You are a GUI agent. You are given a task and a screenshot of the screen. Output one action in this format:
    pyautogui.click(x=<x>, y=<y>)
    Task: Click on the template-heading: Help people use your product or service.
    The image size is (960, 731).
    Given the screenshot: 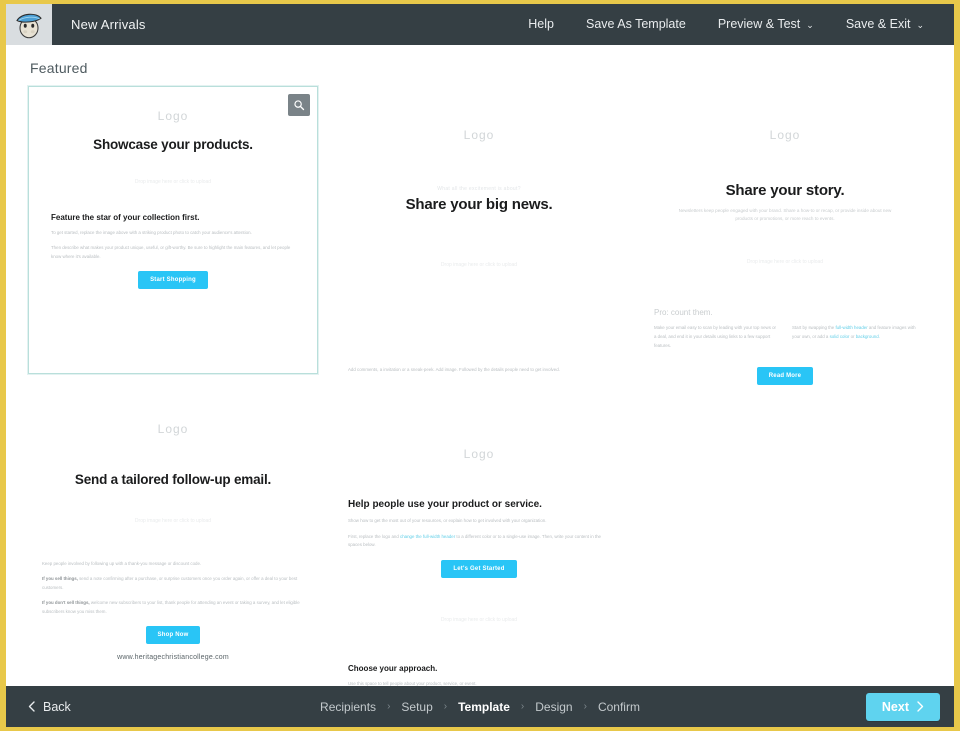 What is the action you would take?
    pyautogui.click(x=445, y=505)
    